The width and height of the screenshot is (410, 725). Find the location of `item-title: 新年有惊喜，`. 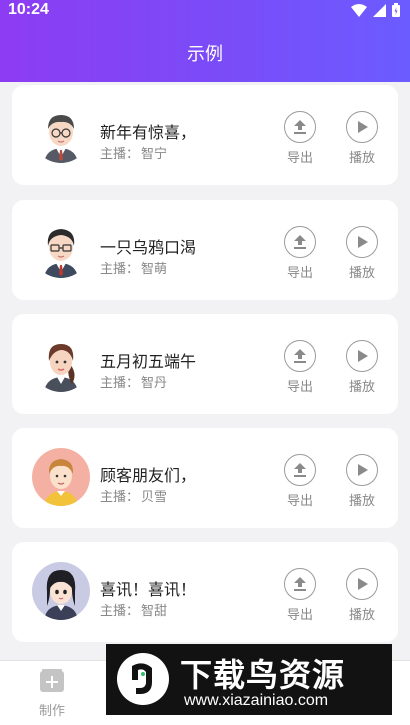

item-title: 新年有惊喜， is located at coordinates (148, 133).